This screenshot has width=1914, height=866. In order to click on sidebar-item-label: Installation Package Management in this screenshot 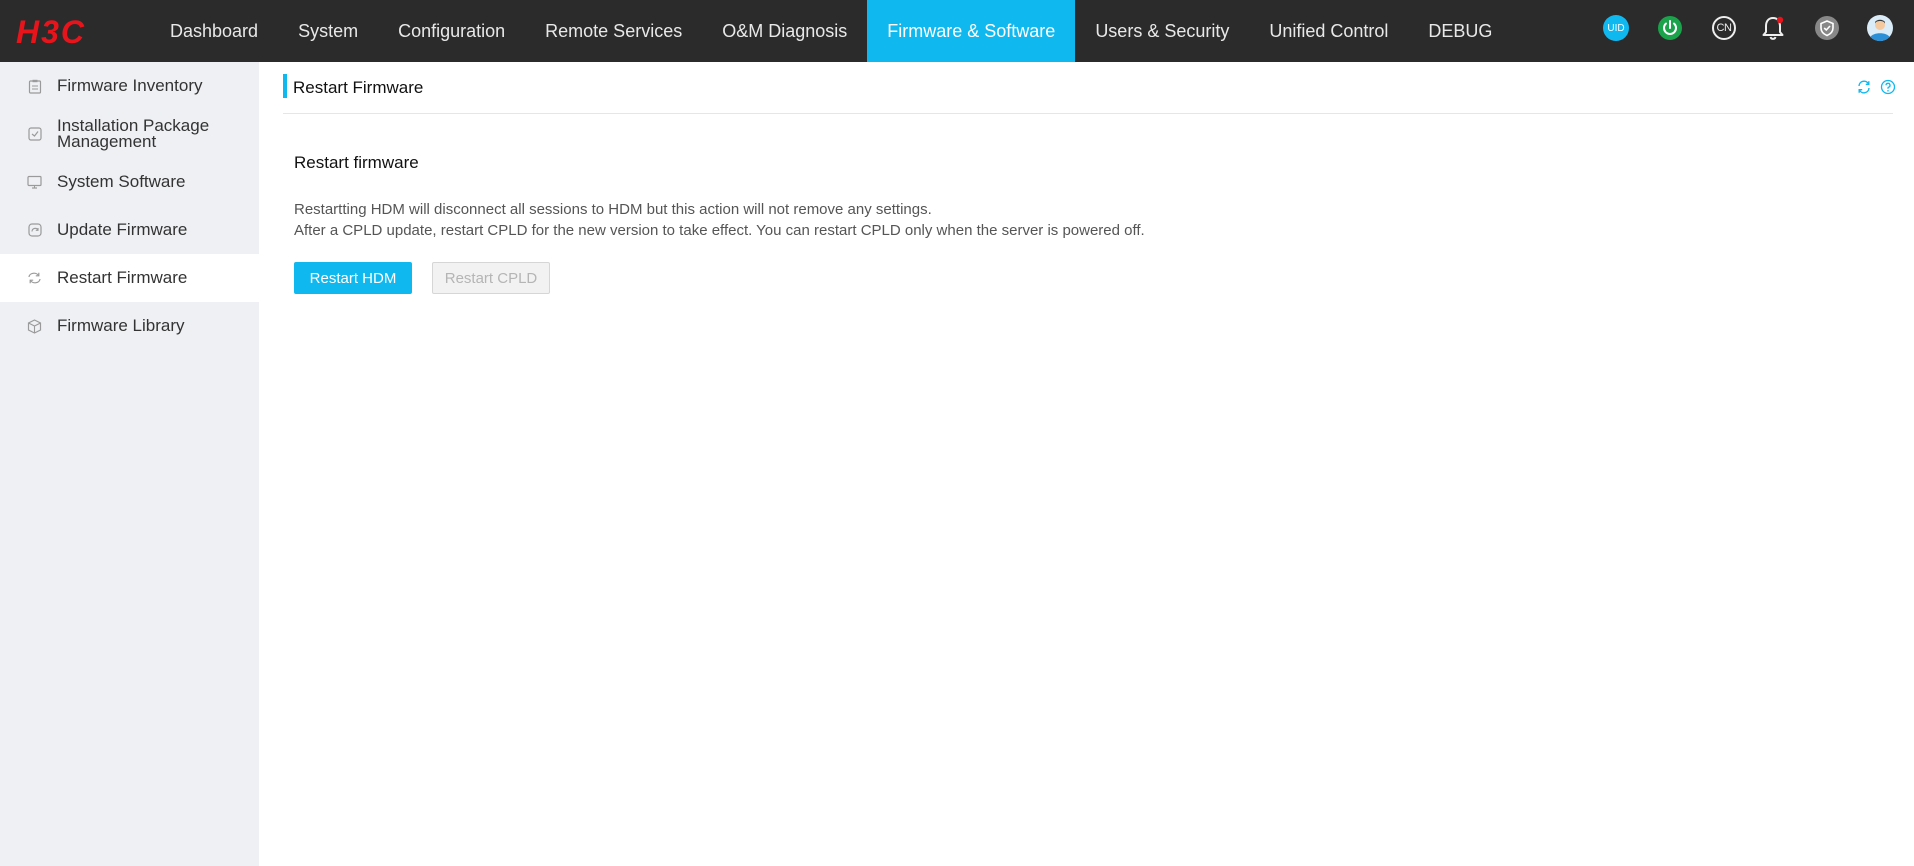, I will do `click(133, 133)`.